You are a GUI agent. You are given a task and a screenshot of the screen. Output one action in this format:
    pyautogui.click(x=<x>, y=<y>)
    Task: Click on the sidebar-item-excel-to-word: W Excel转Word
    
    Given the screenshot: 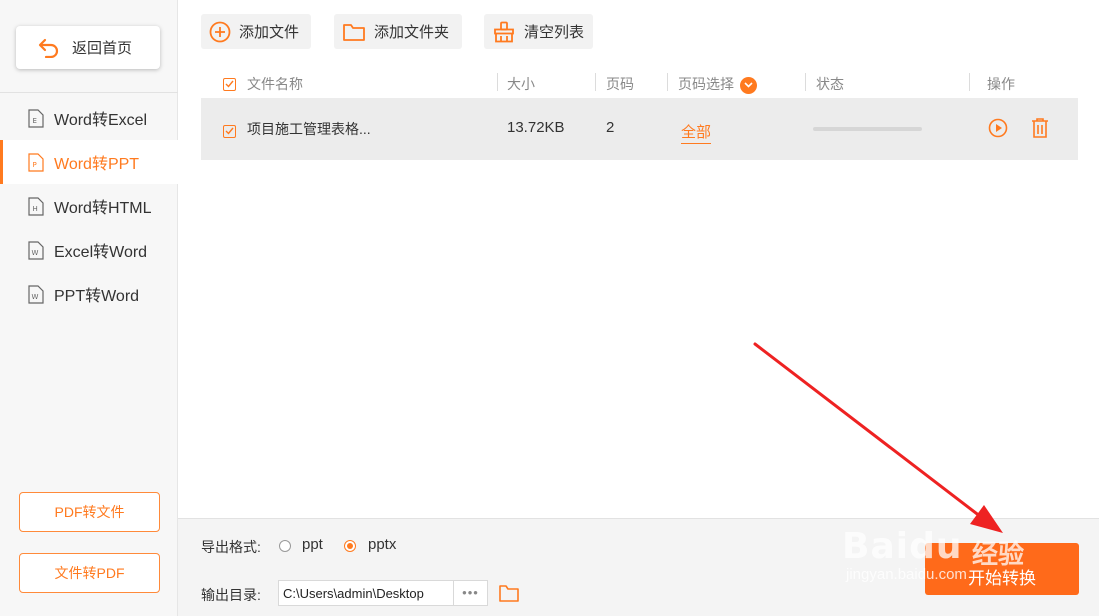 What is the action you would take?
    pyautogui.click(x=89, y=250)
    